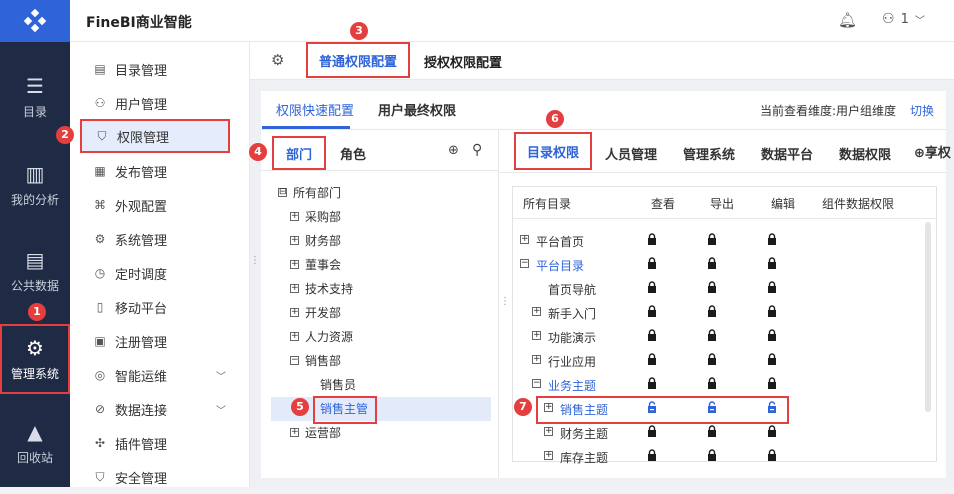 The width and height of the screenshot is (954, 494). Describe the element at coordinates (388, 336) in the screenshot. I see `tree-node: + 人力资源` at that location.